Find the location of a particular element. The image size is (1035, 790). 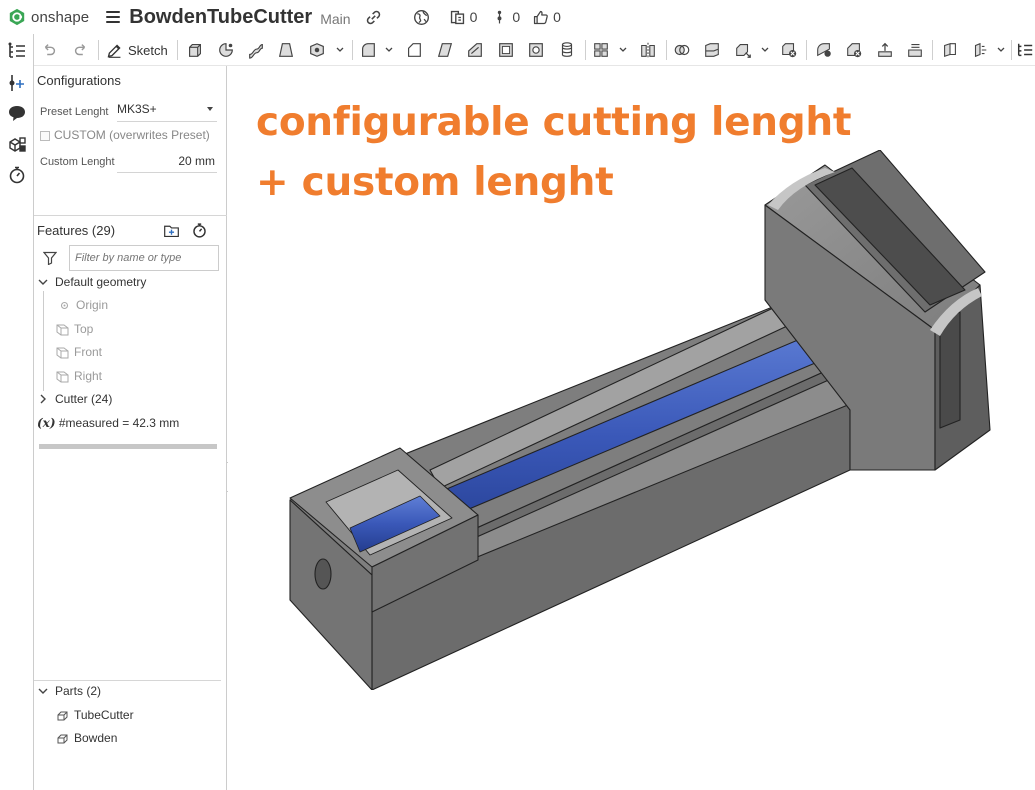

tree-item-top: Top is located at coordinates (74, 329).